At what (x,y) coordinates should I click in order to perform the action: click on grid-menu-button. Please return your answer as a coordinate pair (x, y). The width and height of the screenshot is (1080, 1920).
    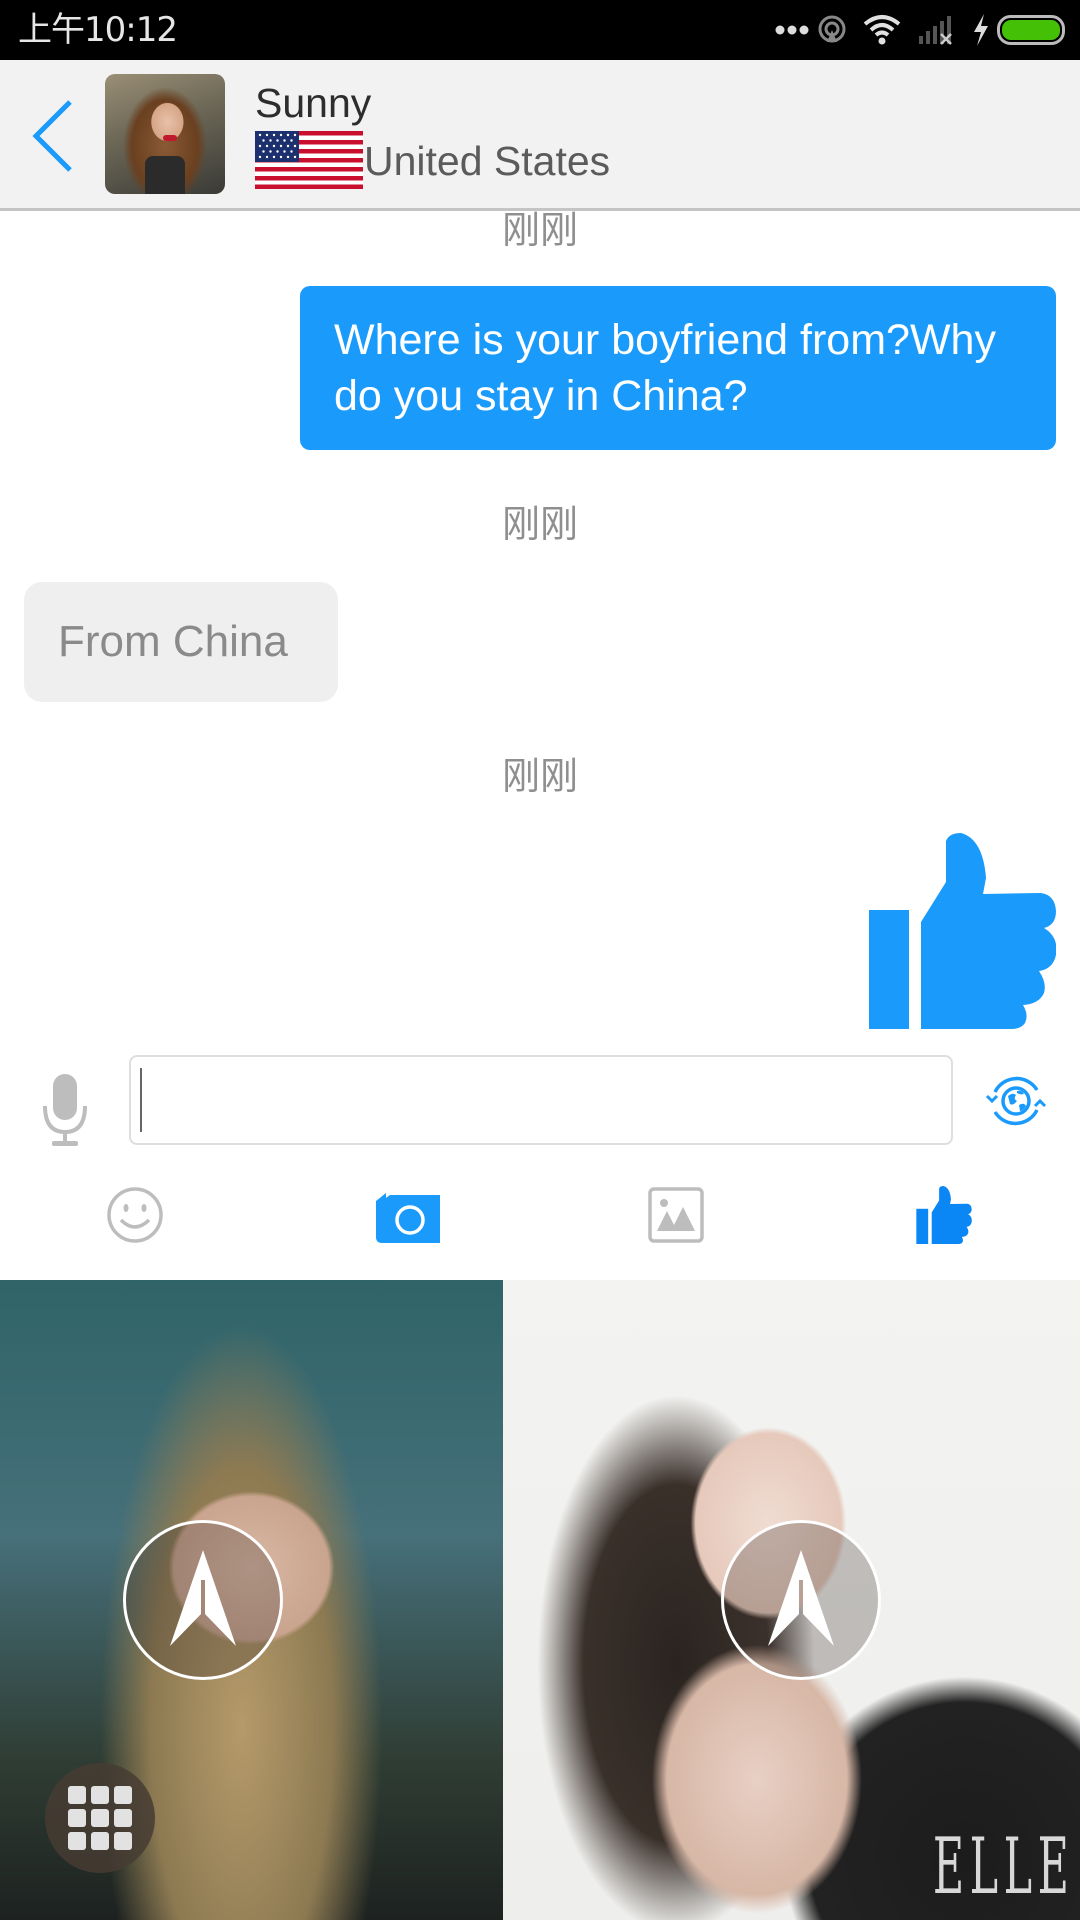
    Looking at the image, I should click on (100, 1818).